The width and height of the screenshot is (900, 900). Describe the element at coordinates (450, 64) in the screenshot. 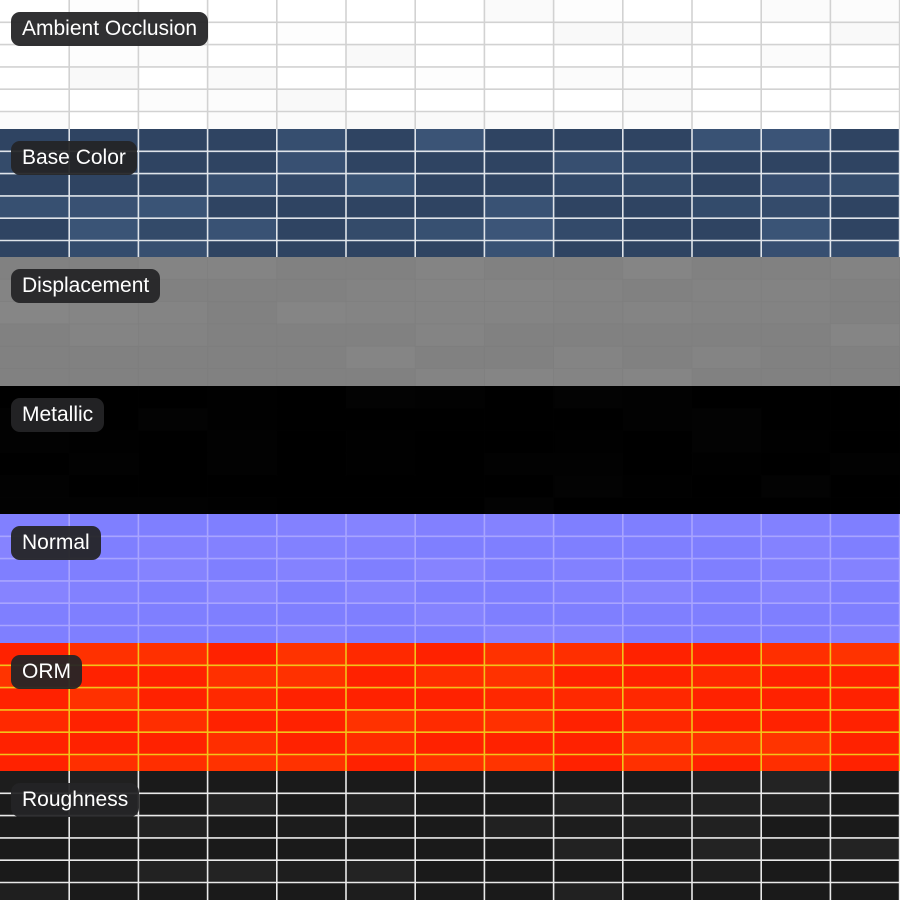

I see `map-strip-ambient-occlusion: Ambient Occlusion` at that location.